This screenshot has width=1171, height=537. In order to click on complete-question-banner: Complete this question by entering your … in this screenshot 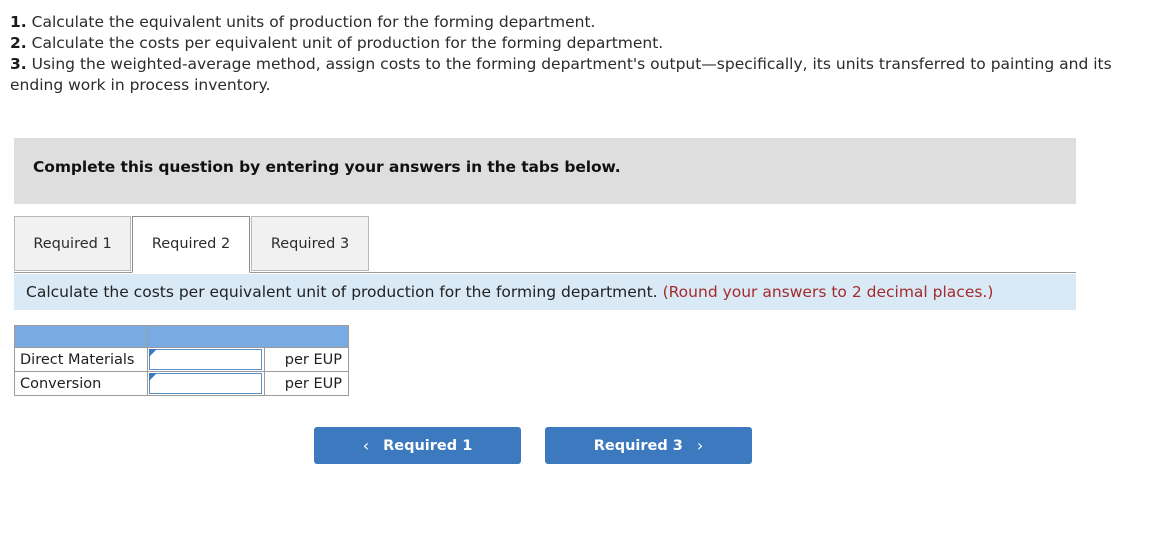, I will do `click(545, 171)`.